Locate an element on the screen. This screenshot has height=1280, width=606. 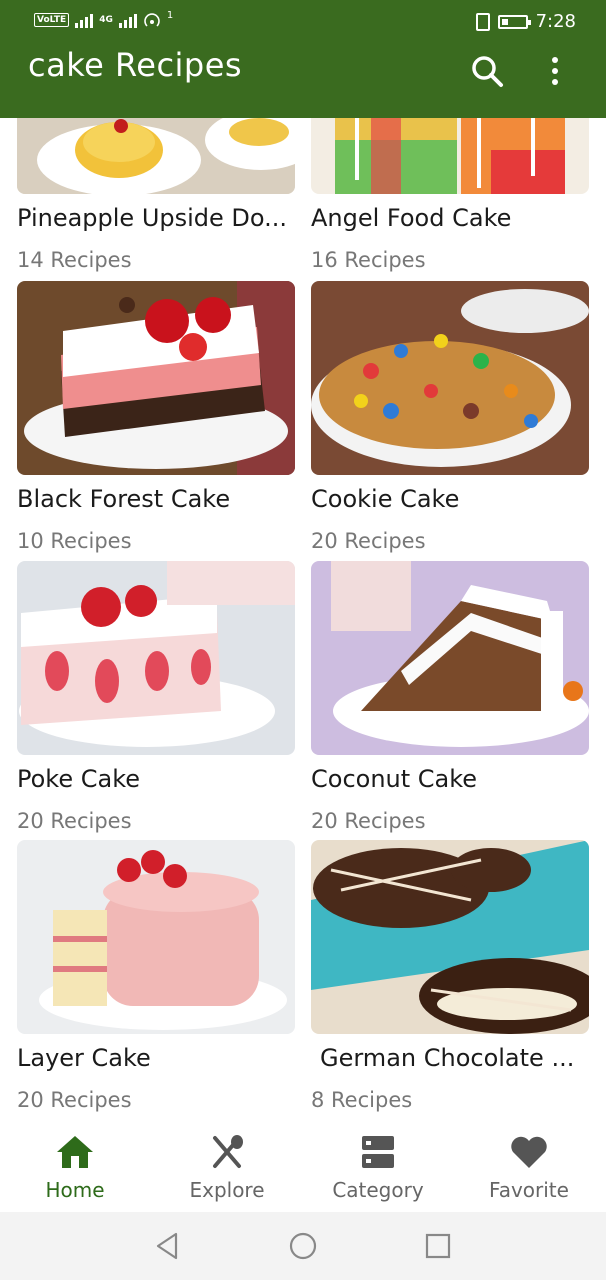
signal-icon is located at coordinates (84, 20).